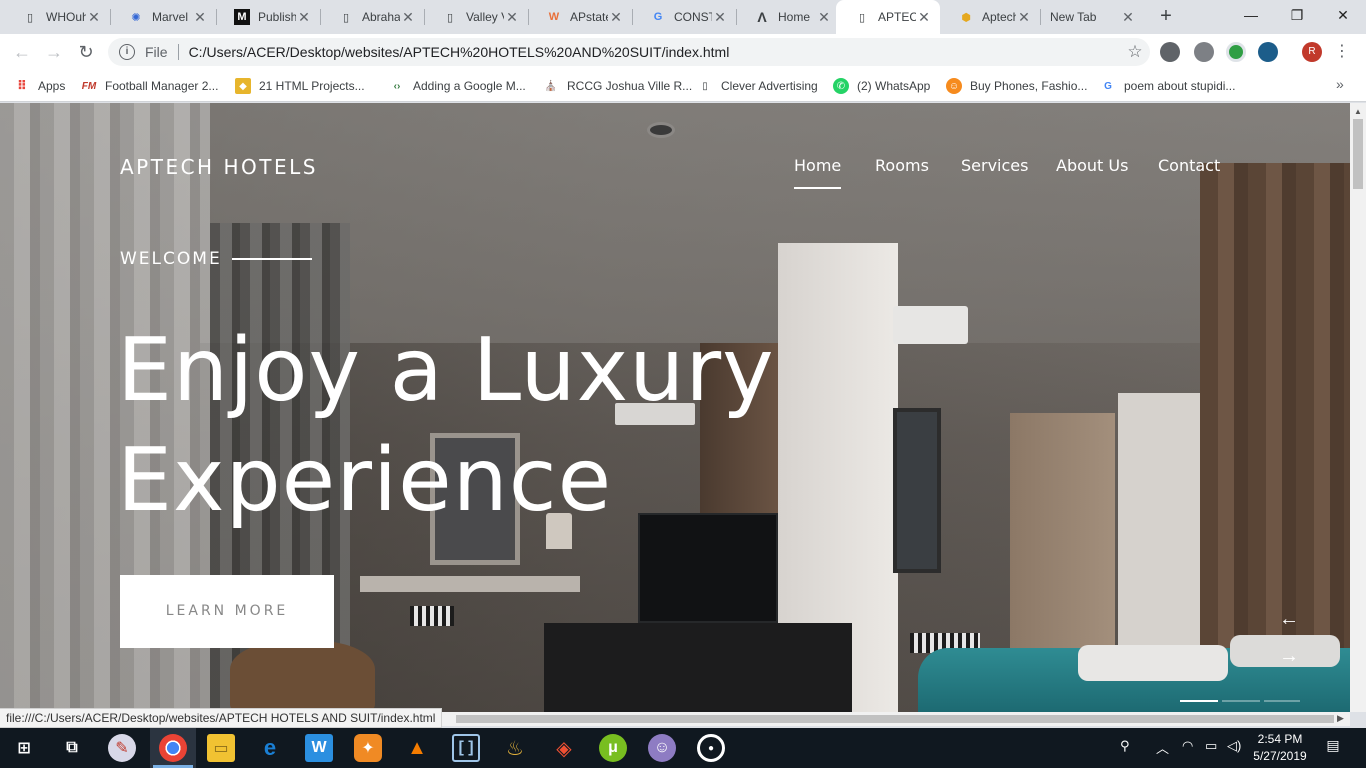  Describe the element at coordinates (1135, 52) in the screenshot. I see `bookmark-star-icon: ☆` at that location.